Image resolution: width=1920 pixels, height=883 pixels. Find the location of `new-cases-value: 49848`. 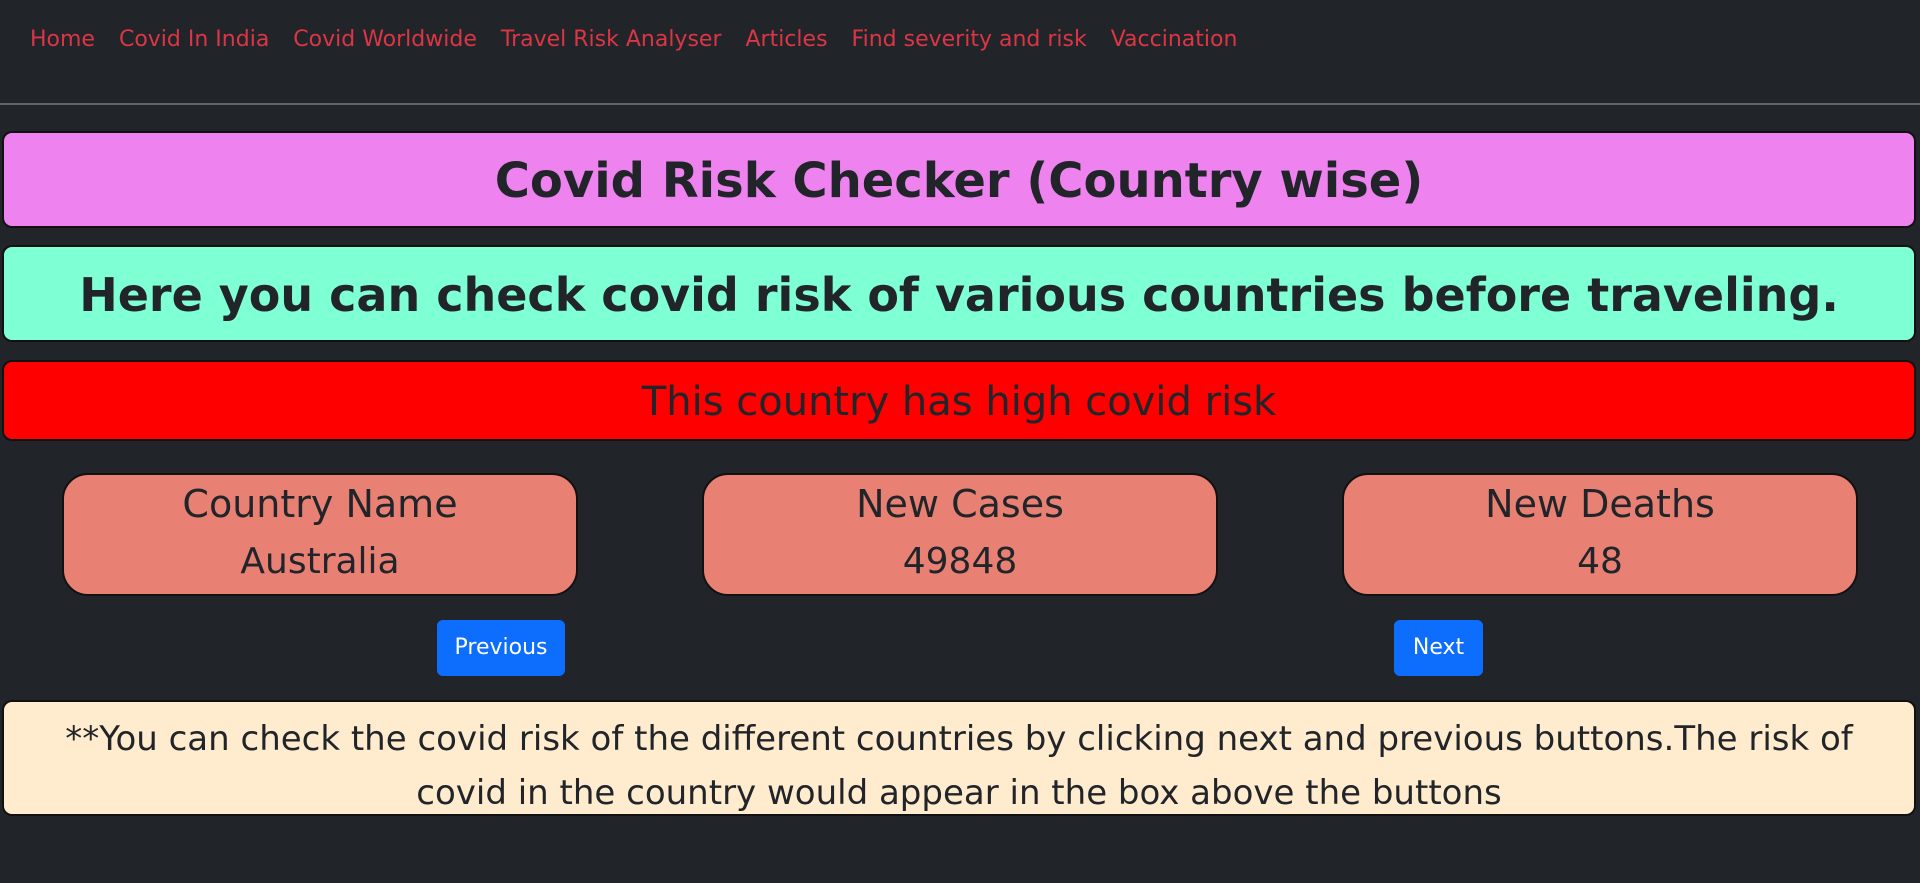

new-cases-value: 49848 is located at coordinates (960, 561).